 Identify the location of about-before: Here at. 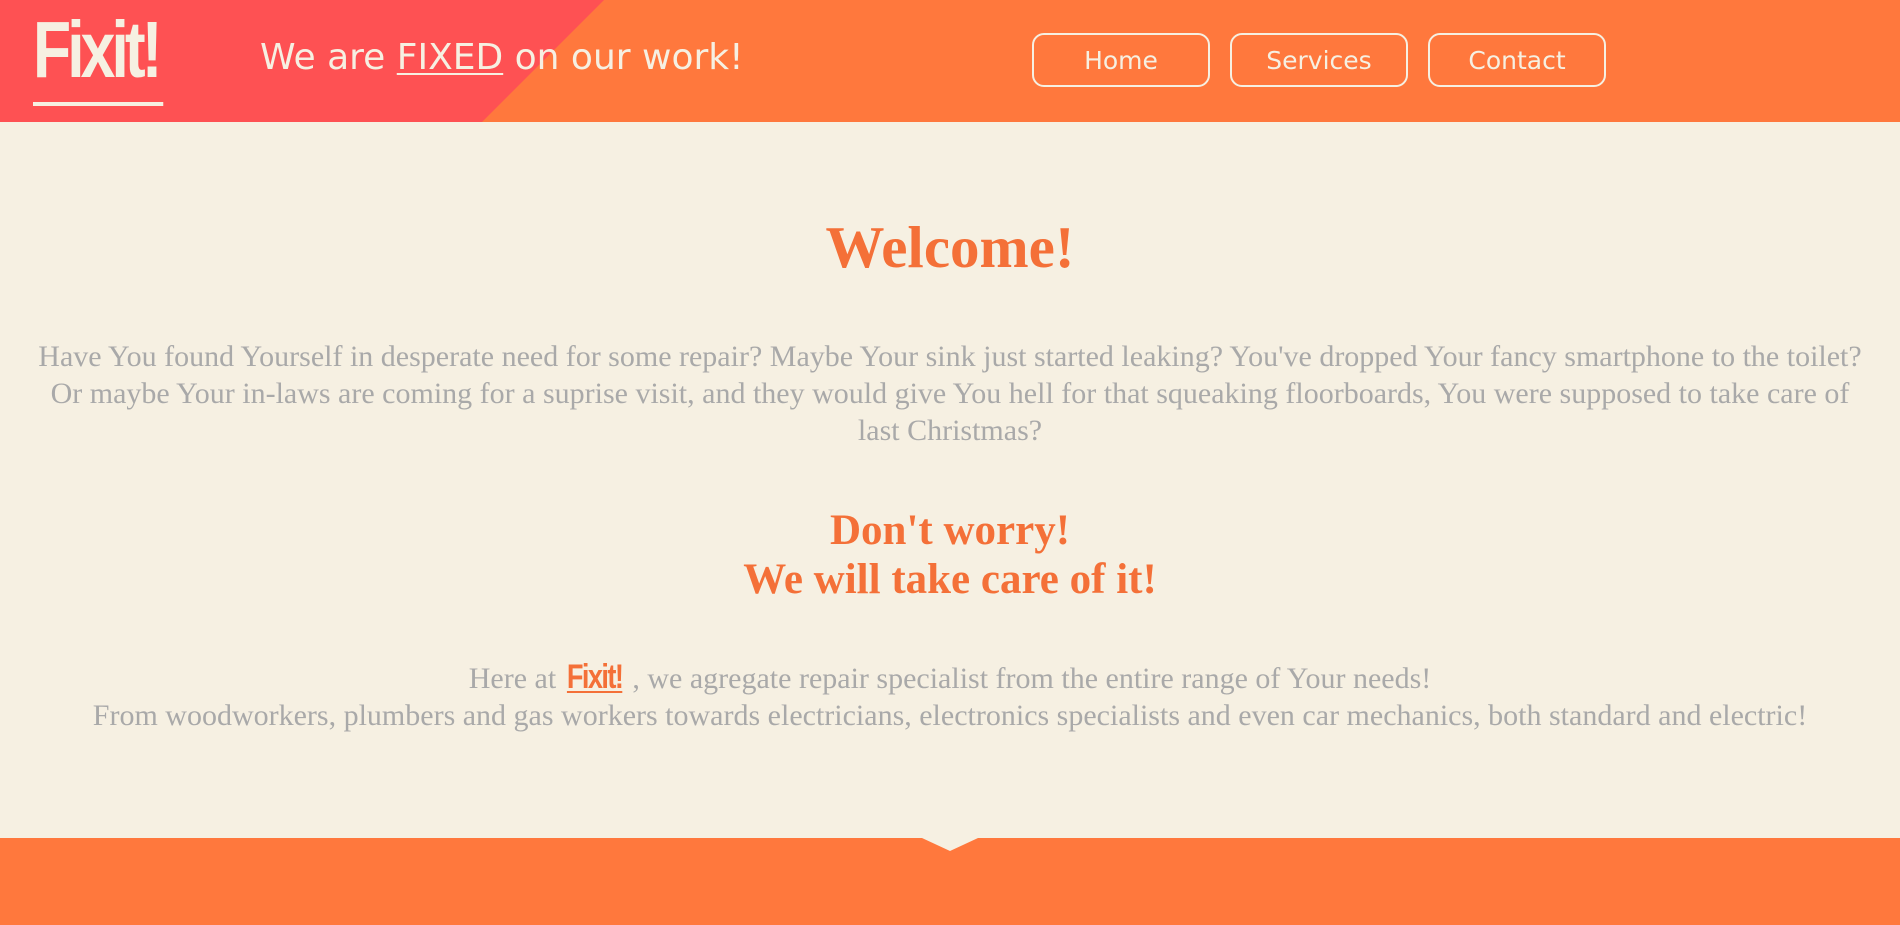
(516, 678).